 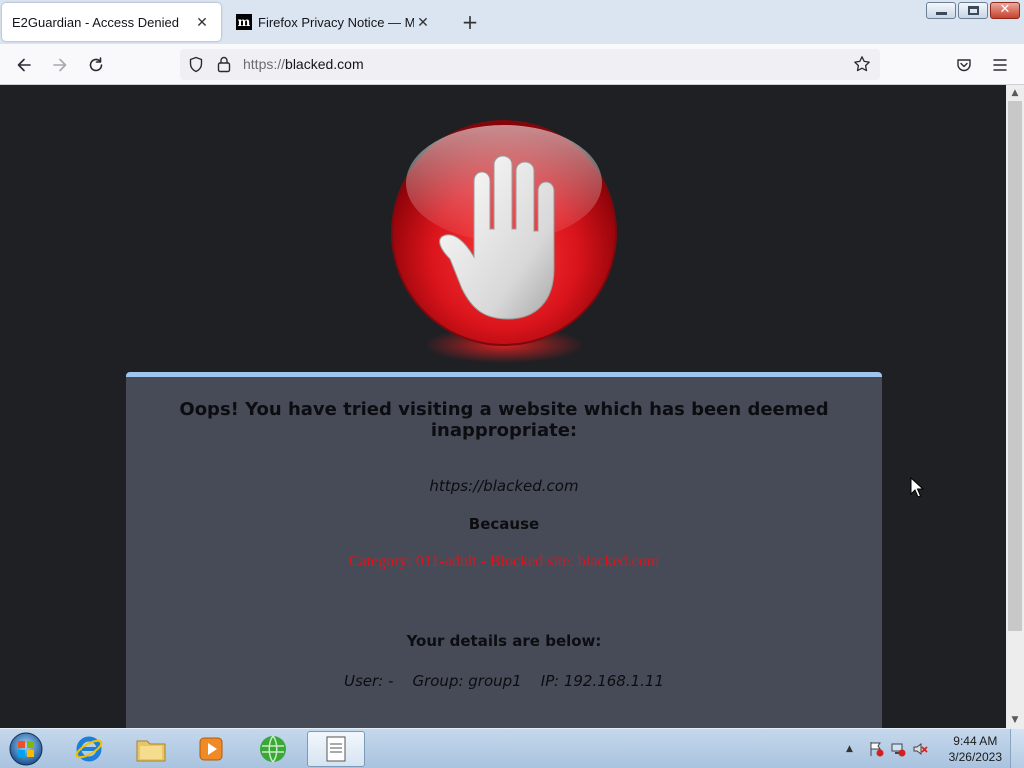 What do you see at coordinates (975, 757) in the screenshot?
I see `clock-date: 3/26/2023` at bounding box center [975, 757].